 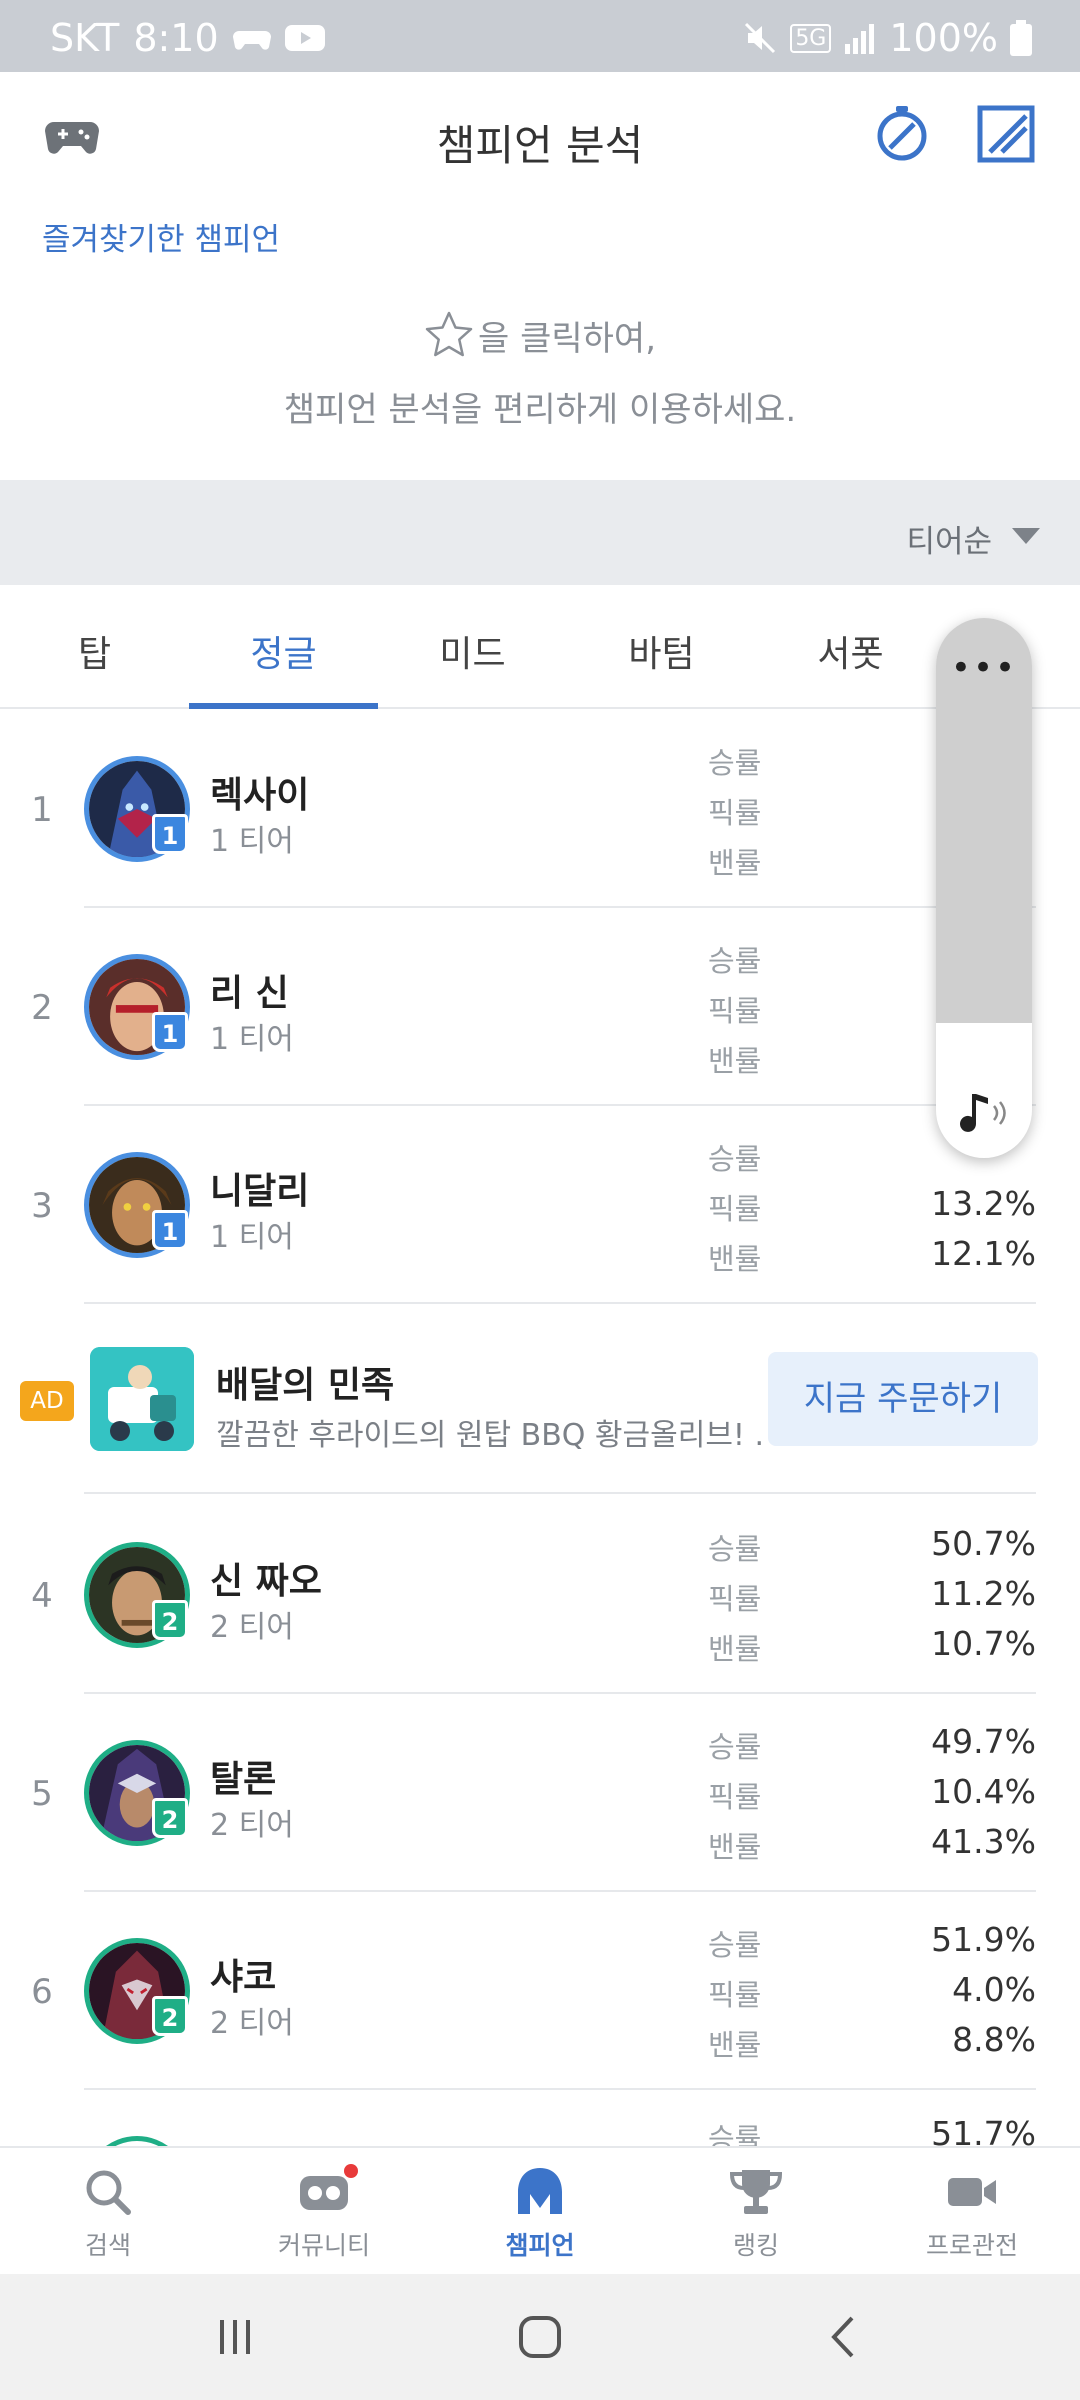 I want to click on system-navigation-bar, so click(x=540, y=2337).